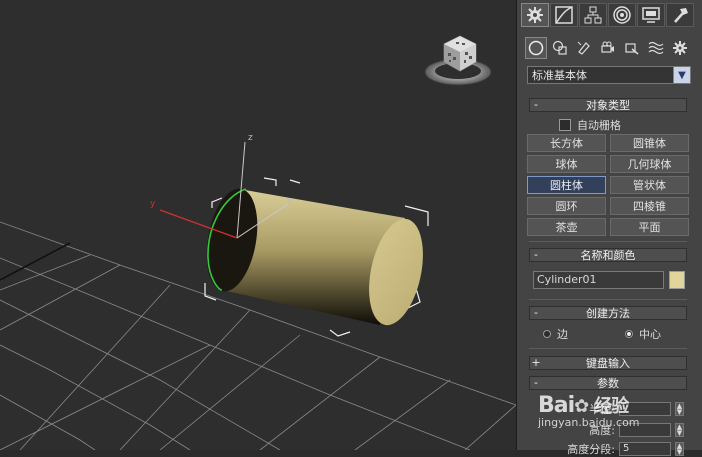 The height and width of the screenshot is (457, 702). I want to click on command-panel-tabs, so click(607, 16).